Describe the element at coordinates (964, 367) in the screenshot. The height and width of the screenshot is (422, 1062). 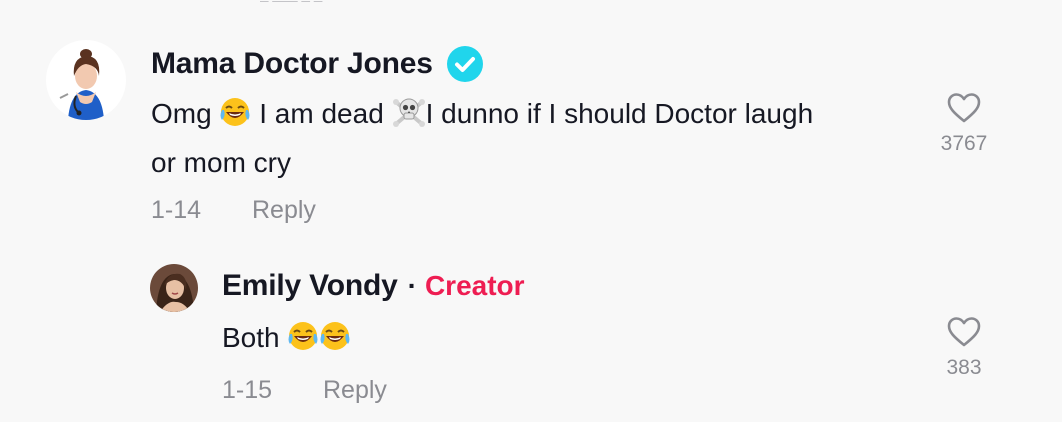
I see `like-count: 383` at that location.